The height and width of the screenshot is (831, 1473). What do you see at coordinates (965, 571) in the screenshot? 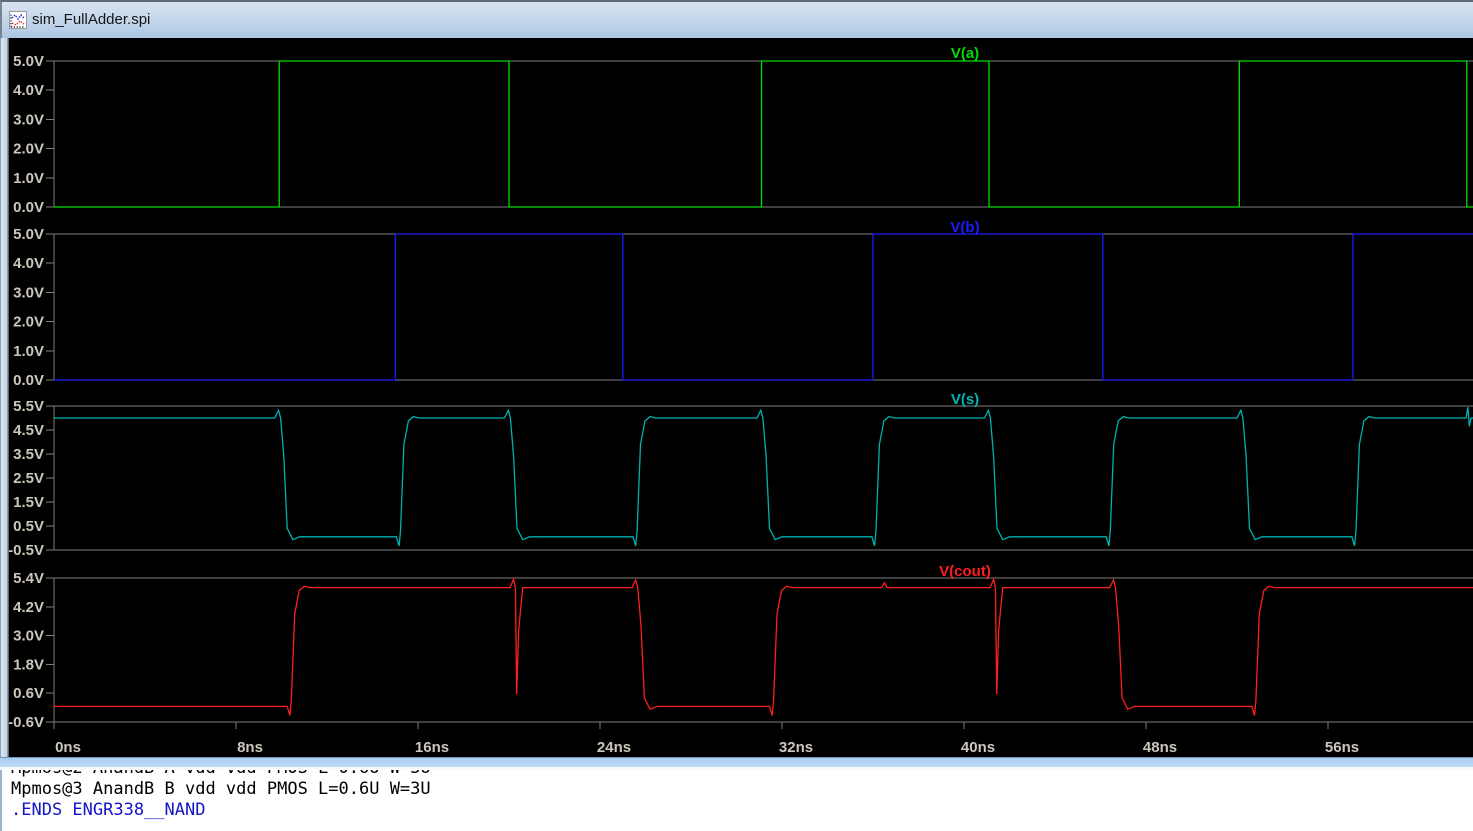
I see `trace-label-V(cout): V(cout)` at bounding box center [965, 571].